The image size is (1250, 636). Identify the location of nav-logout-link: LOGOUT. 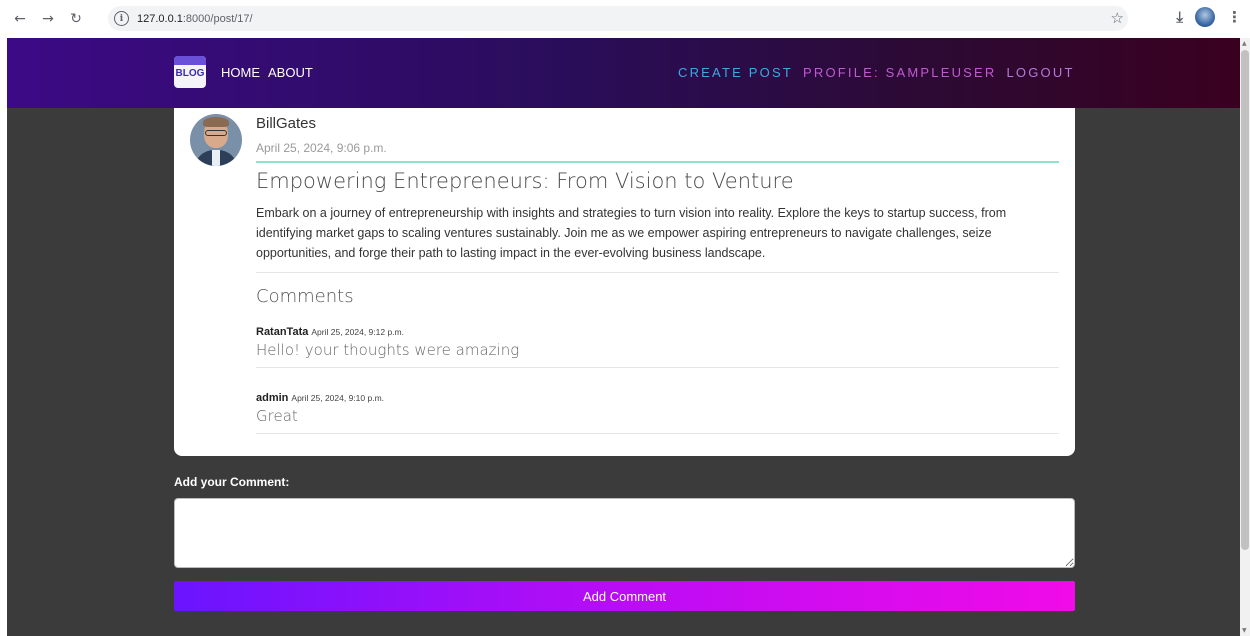
(1041, 72).